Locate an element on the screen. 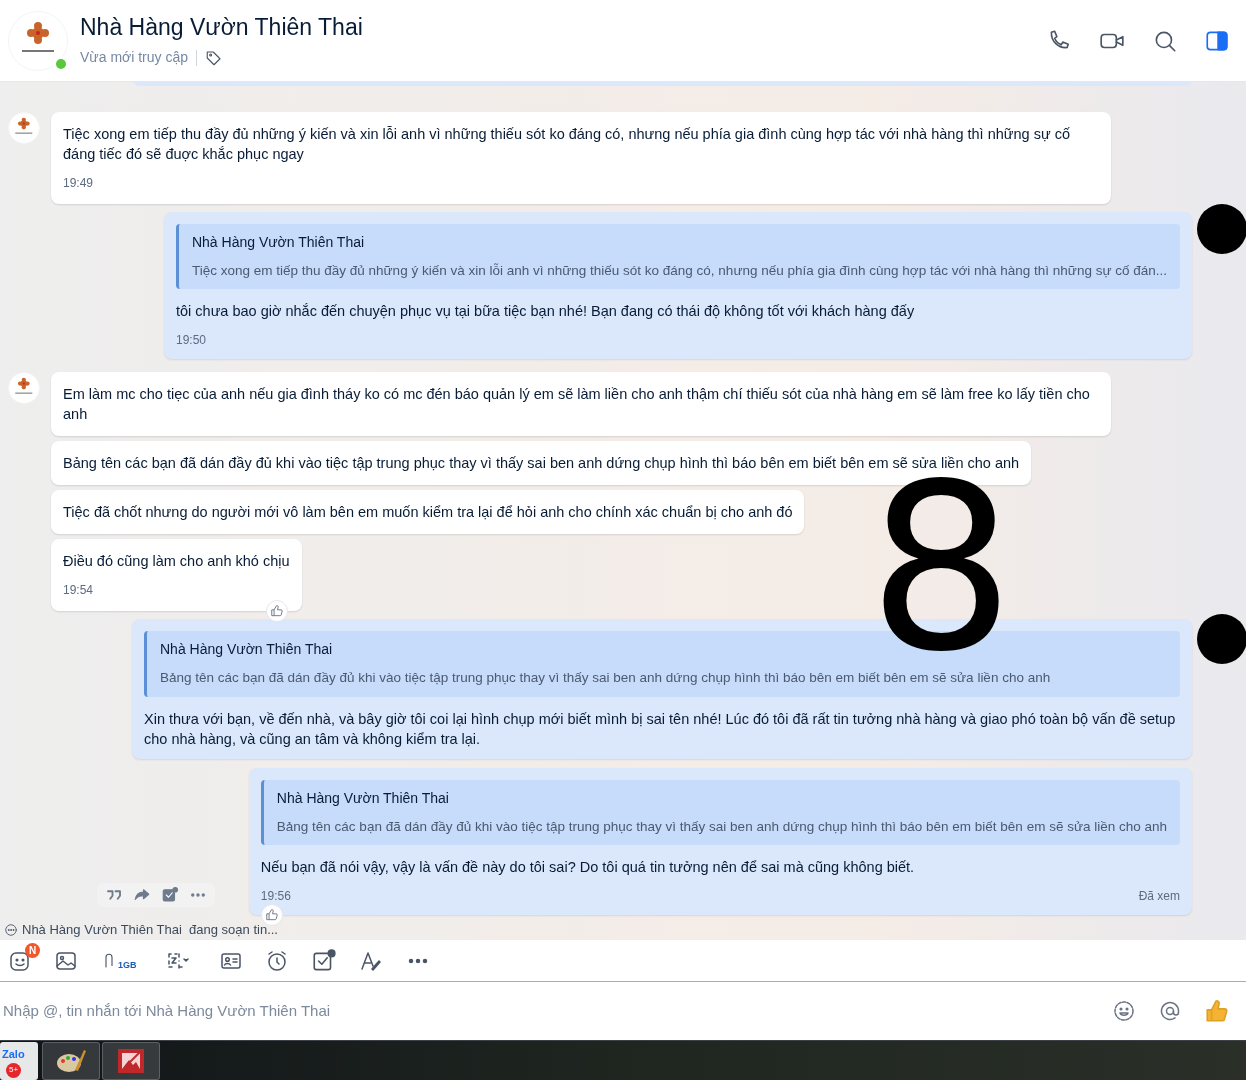  message-input: Nhập @, tin nhắn tới Nhà Hàng Vườn Thiên Thai is located at coordinates (557, 1011).